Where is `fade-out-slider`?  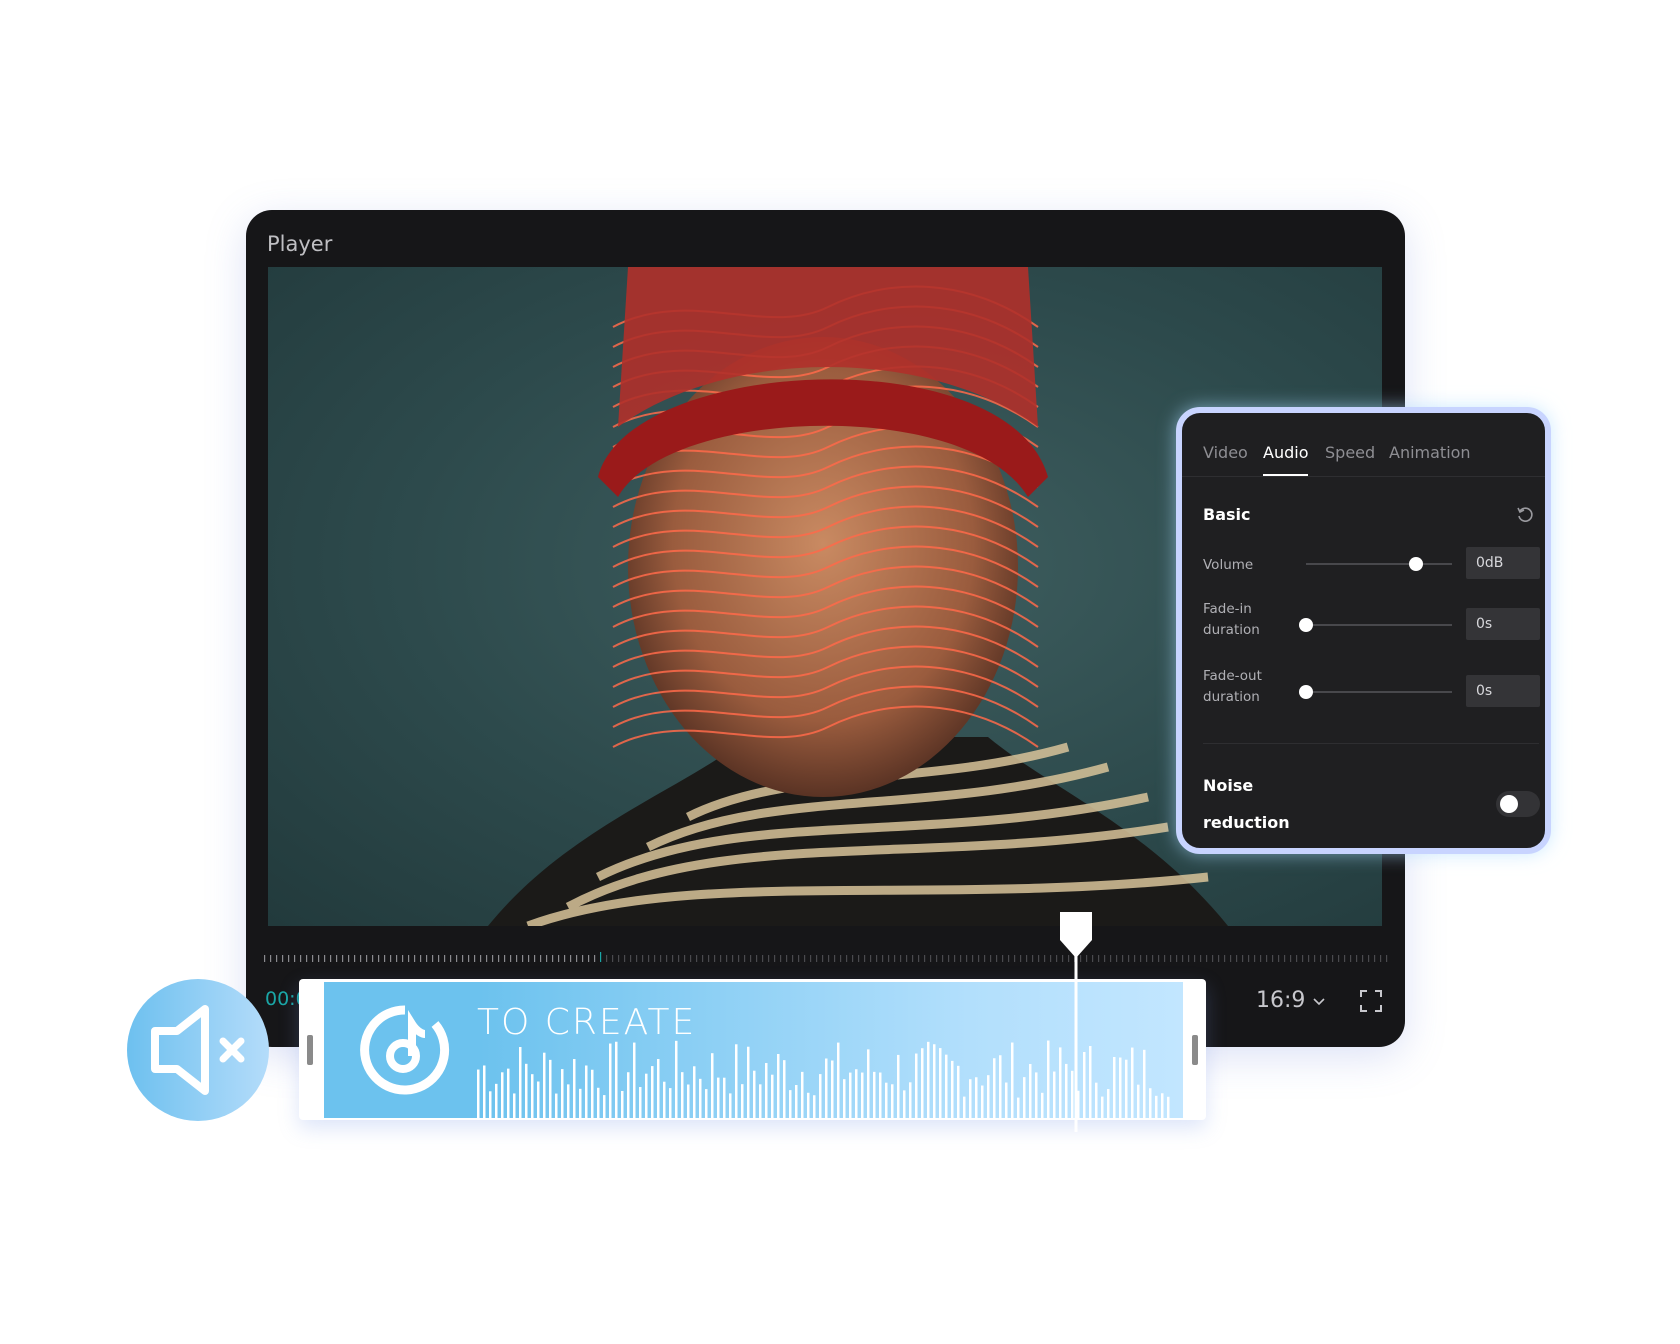
fade-out-slider is located at coordinates (1375, 692).